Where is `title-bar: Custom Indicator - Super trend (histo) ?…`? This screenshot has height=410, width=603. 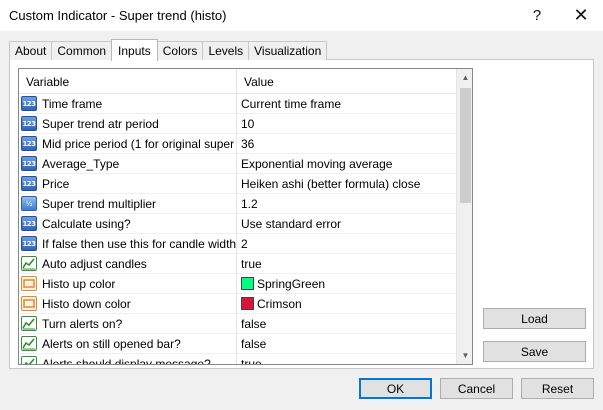
title-bar: Custom Indicator - Super trend (histo) ?… is located at coordinates (301, 15).